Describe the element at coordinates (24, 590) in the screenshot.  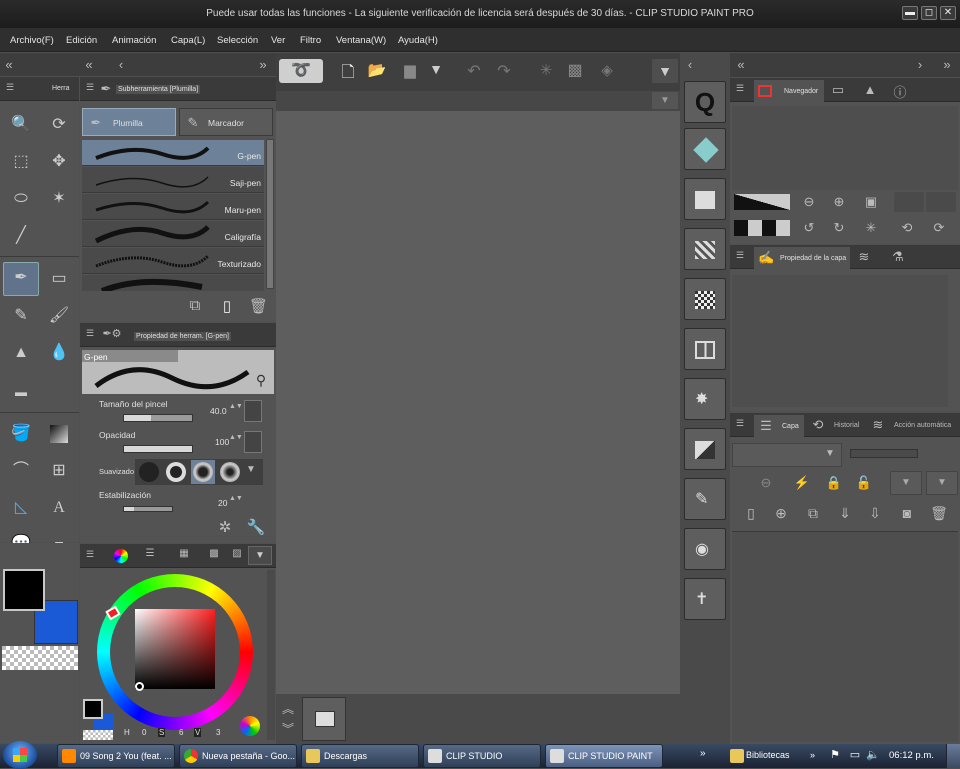
I see `main-color-swatch` at that location.